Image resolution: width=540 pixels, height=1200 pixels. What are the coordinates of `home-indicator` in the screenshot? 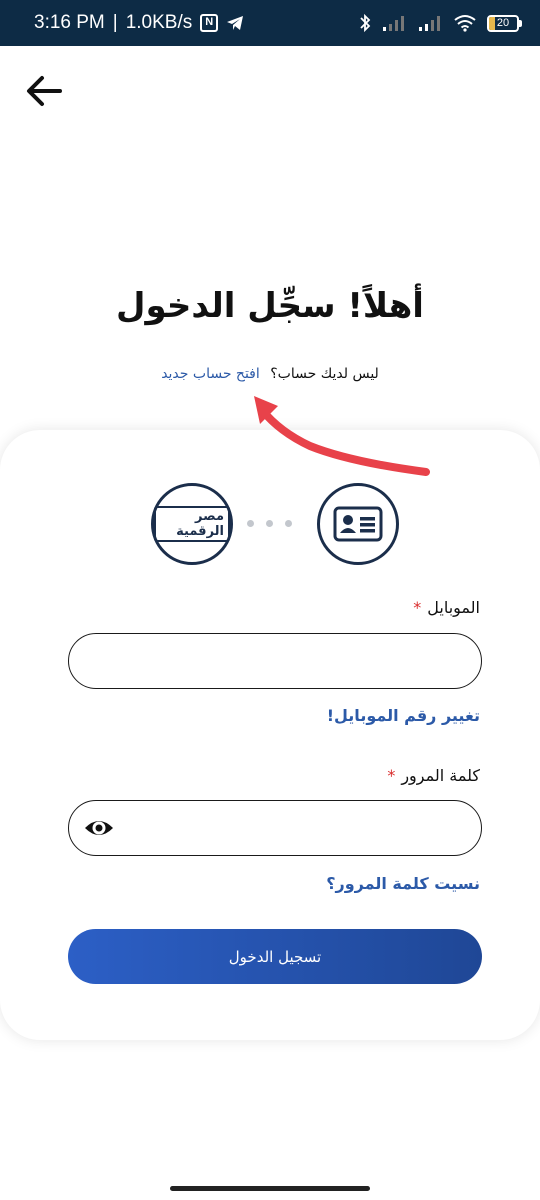 It's located at (270, 1188).